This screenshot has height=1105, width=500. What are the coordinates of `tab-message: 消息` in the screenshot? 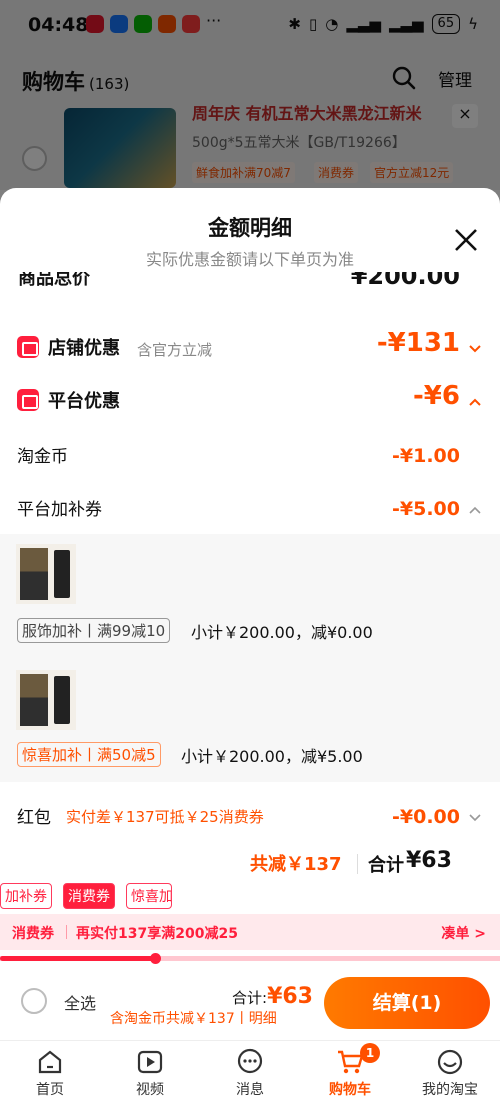 It's located at (250, 1072).